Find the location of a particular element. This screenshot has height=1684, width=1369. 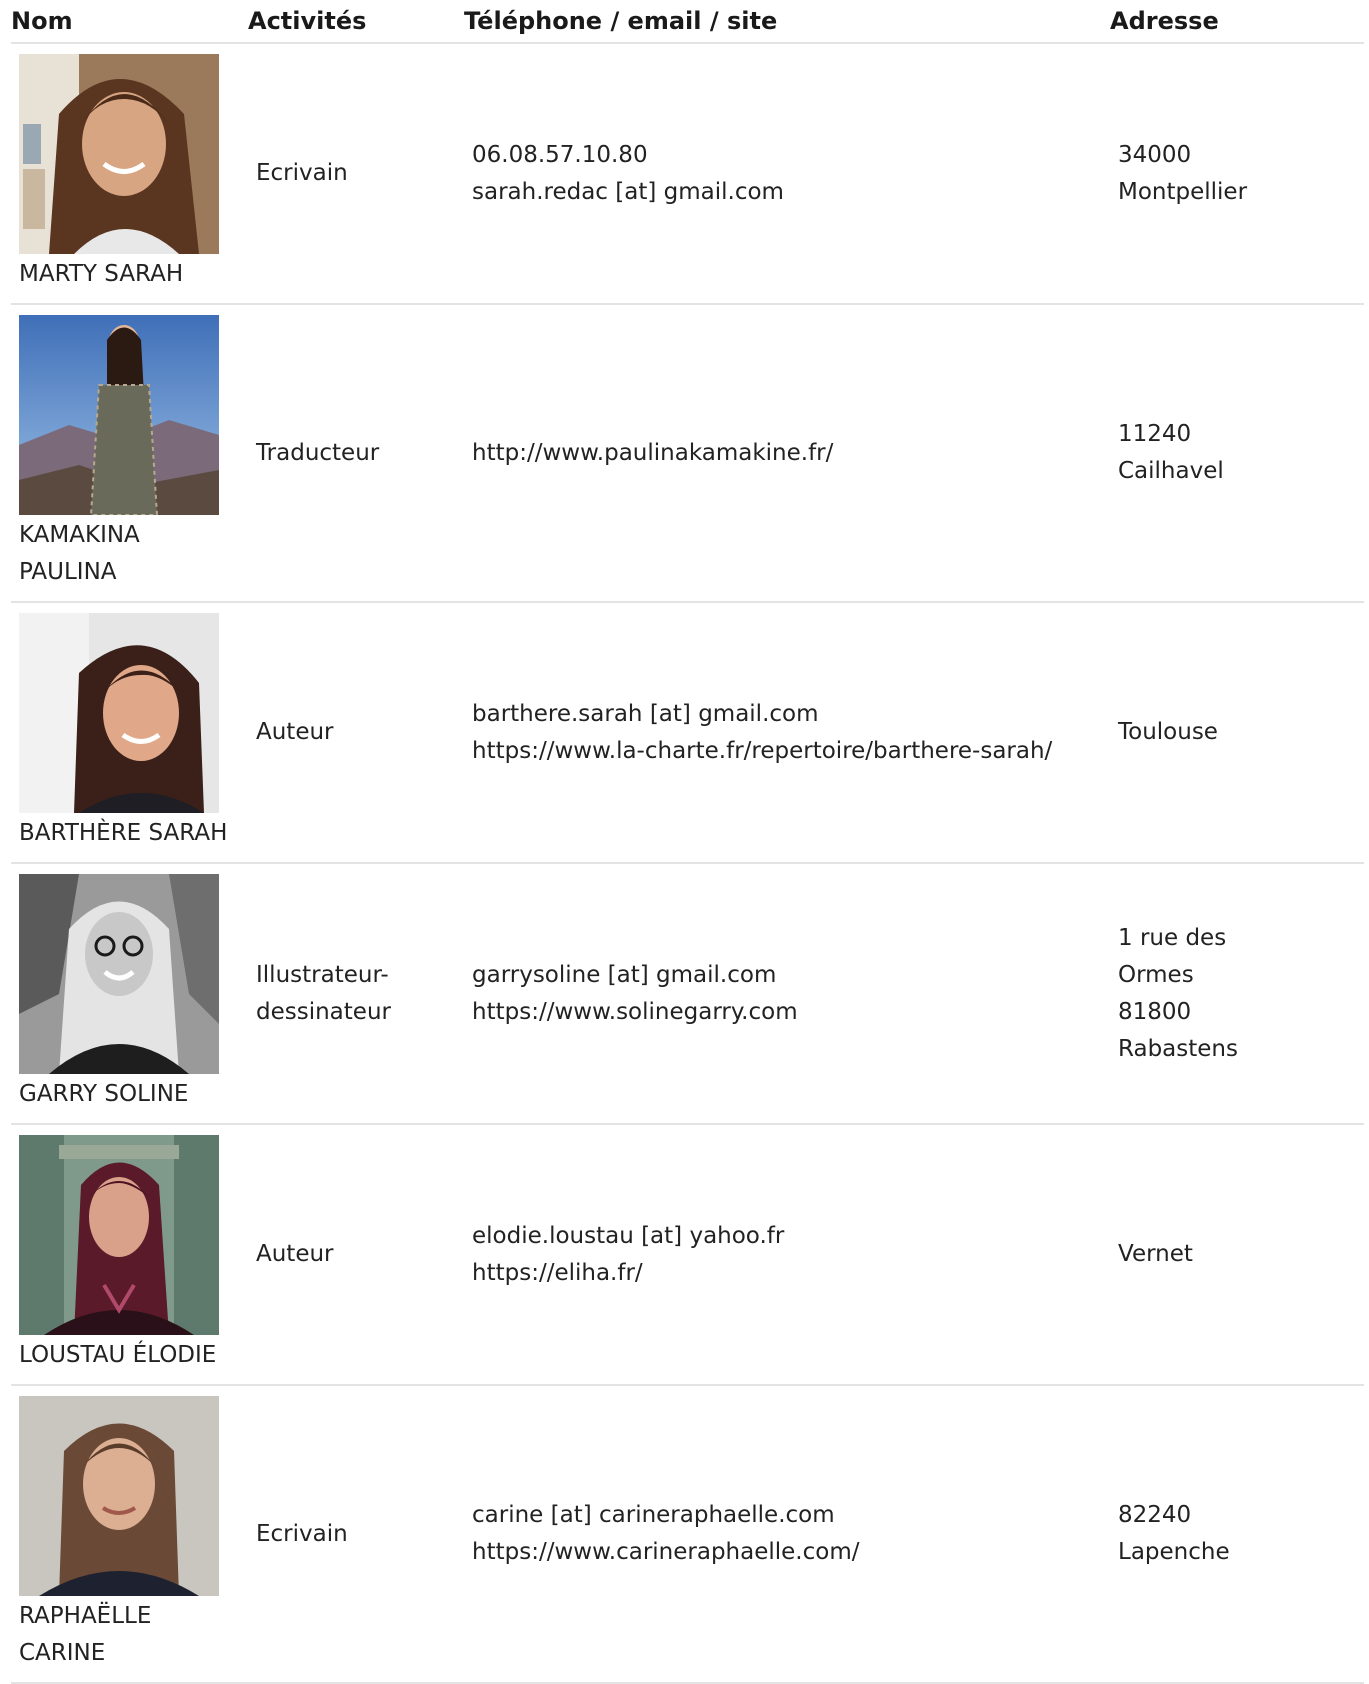

header-address: Adresse is located at coordinates (1237, 22).